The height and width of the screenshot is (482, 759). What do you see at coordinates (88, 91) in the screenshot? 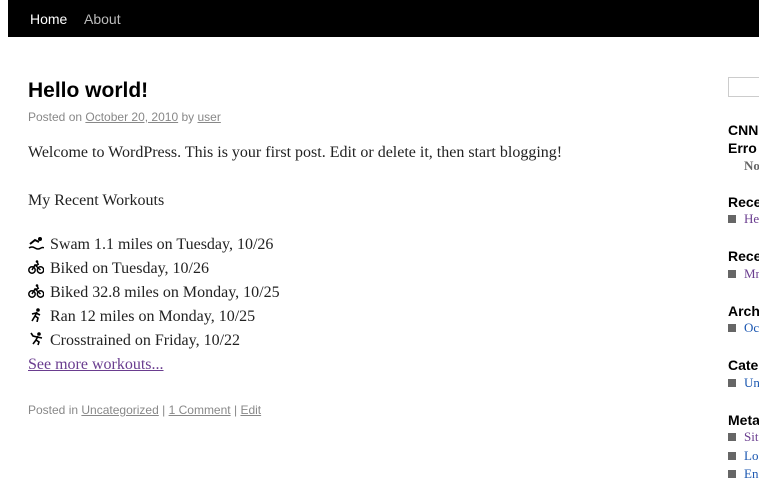
I see `post-title: Hello world!` at bounding box center [88, 91].